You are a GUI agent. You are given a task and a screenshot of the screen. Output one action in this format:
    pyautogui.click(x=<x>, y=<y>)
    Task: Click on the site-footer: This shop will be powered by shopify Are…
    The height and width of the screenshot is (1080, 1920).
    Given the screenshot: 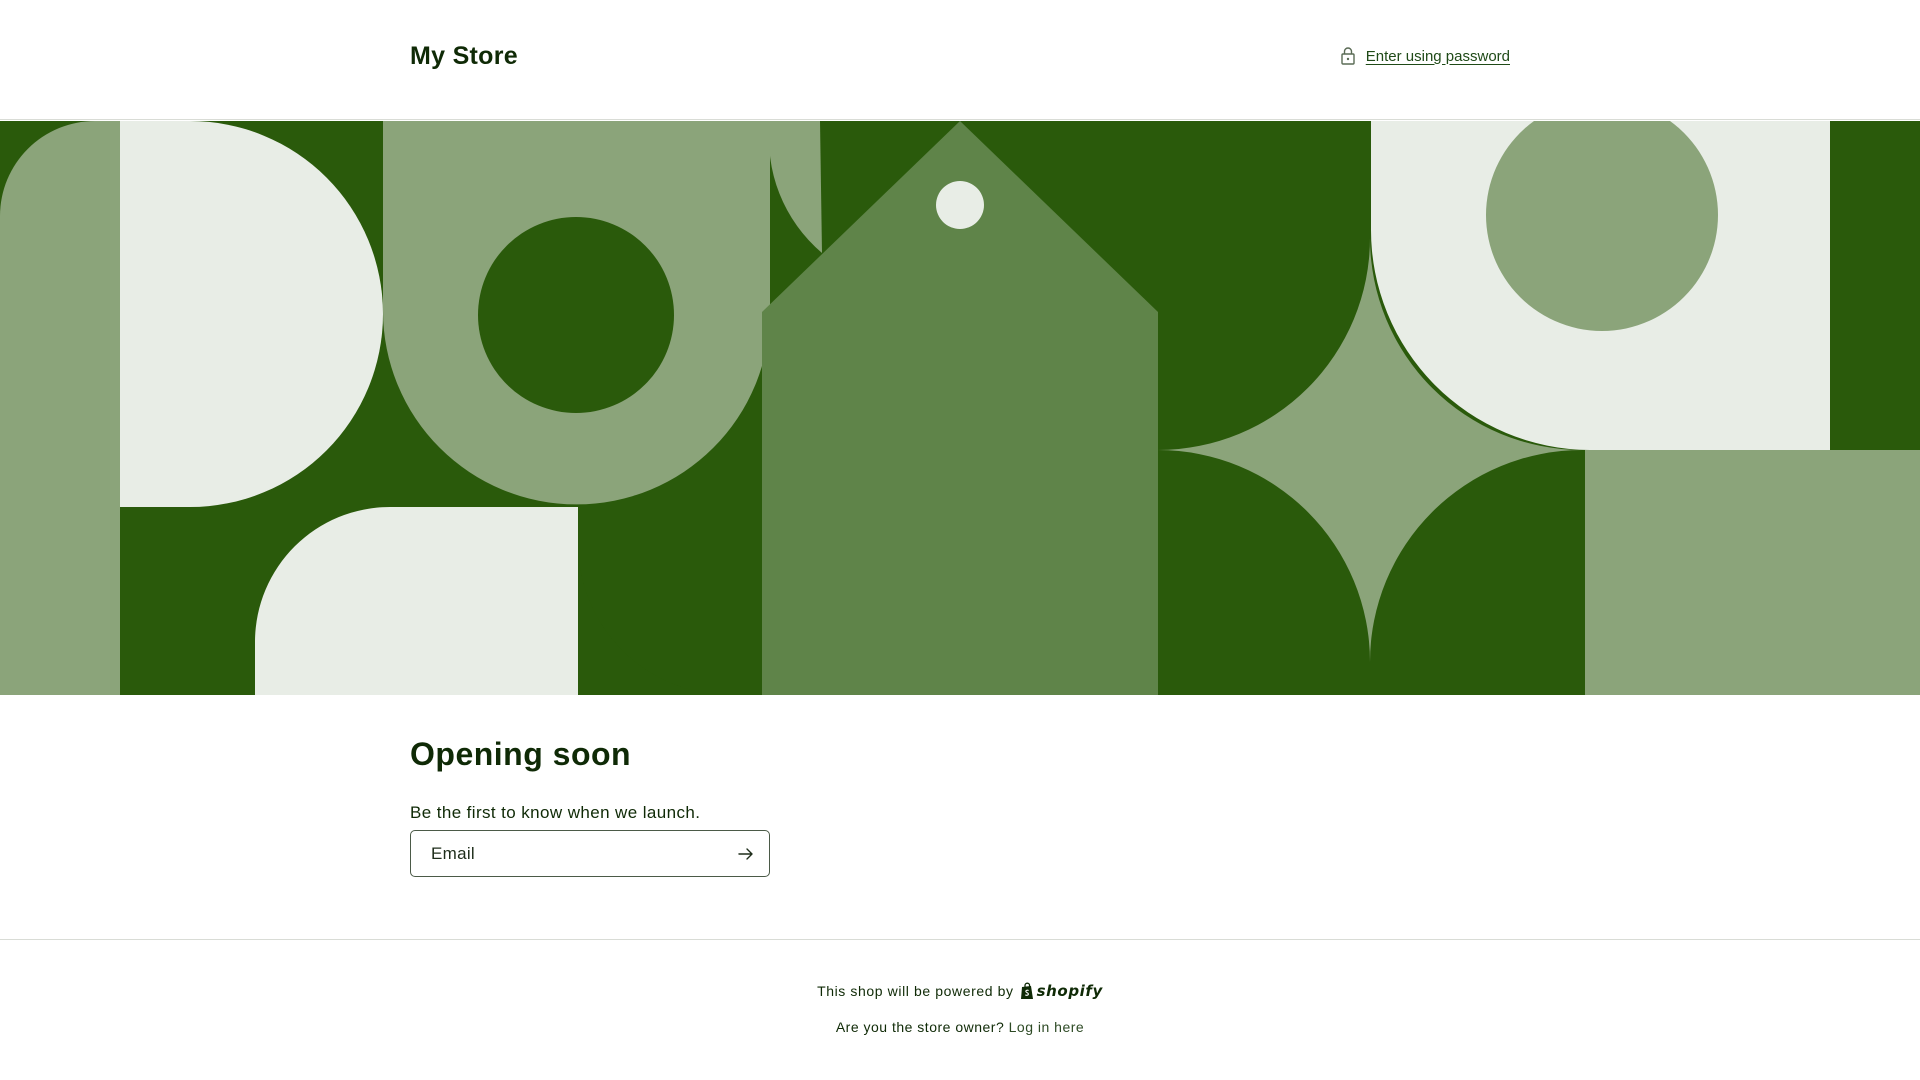 What is the action you would take?
    pyautogui.click(x=960, y=1009)
    